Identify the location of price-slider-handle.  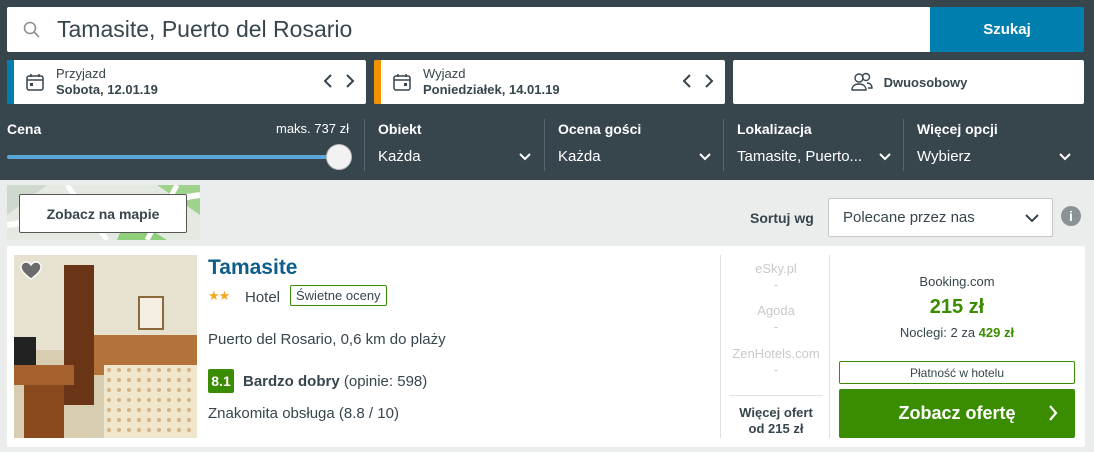
(339, 157).